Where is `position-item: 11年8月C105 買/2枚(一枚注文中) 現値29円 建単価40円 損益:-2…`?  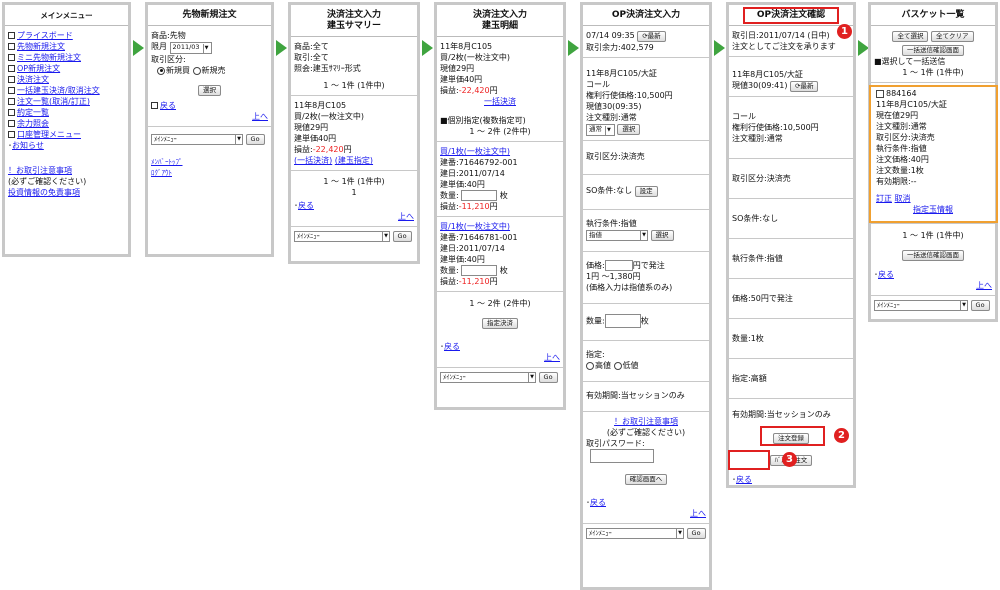 position-item: 11年8月C105 買/2枚(一枚注文中) 現値29円 建単価40円 損益:-2… is located at coordinates (354, 133).